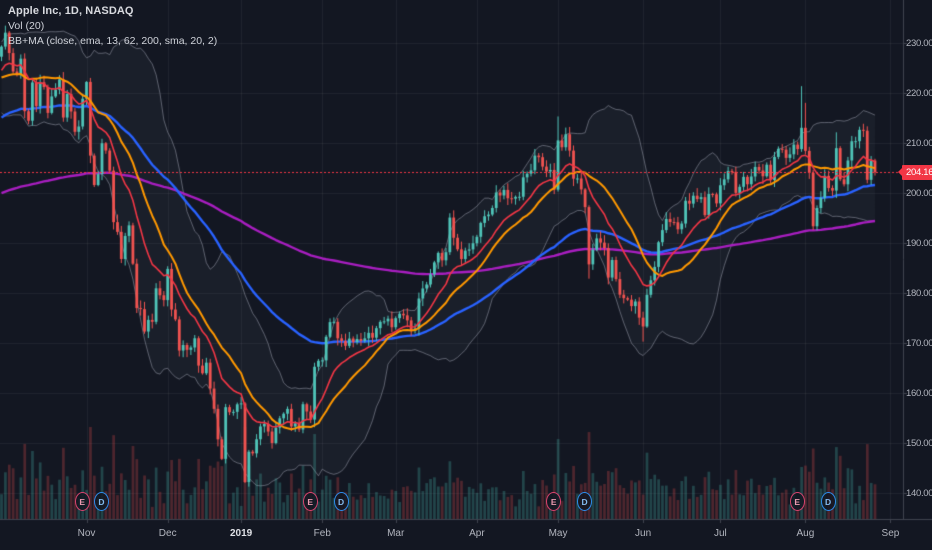 This screenshot has height=550, width=932. Describe the element at coordinates (466, 535) in the screenshot. I see `time-axis: Nov Dec 2019 Feb Mar Apr May Jun Jul Aug Sep` at that location.